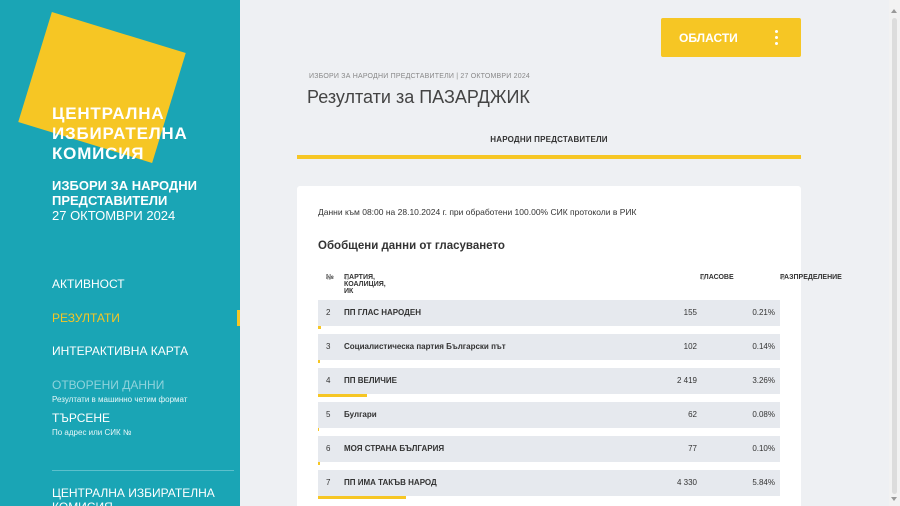  I want to click on row-number: 2, so click(328, 312).